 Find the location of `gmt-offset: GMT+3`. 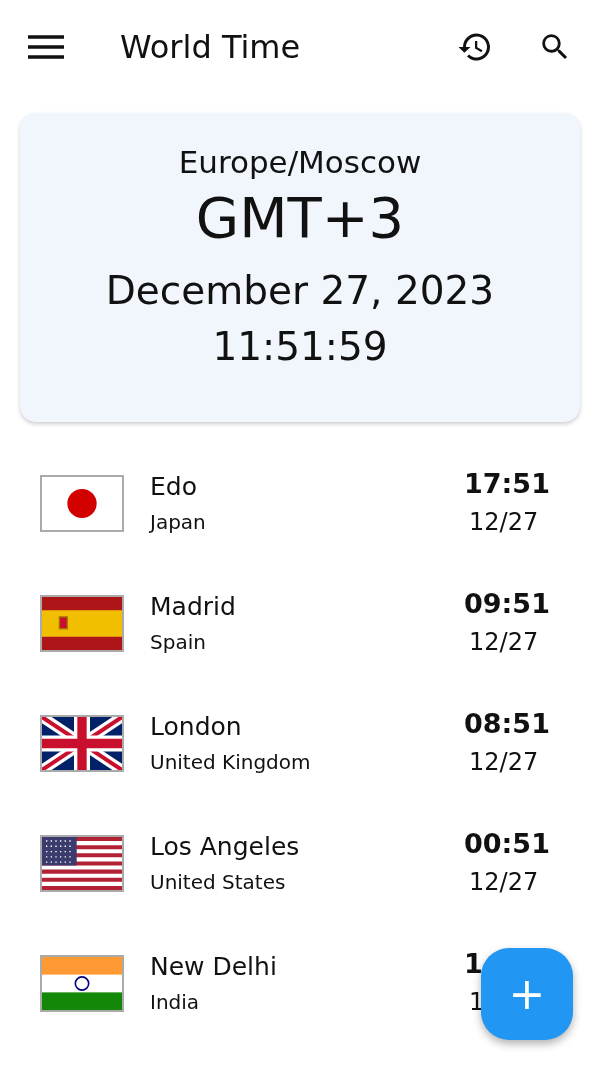

gmt-offset: GMT+3 is located at coordinates (300, 218).